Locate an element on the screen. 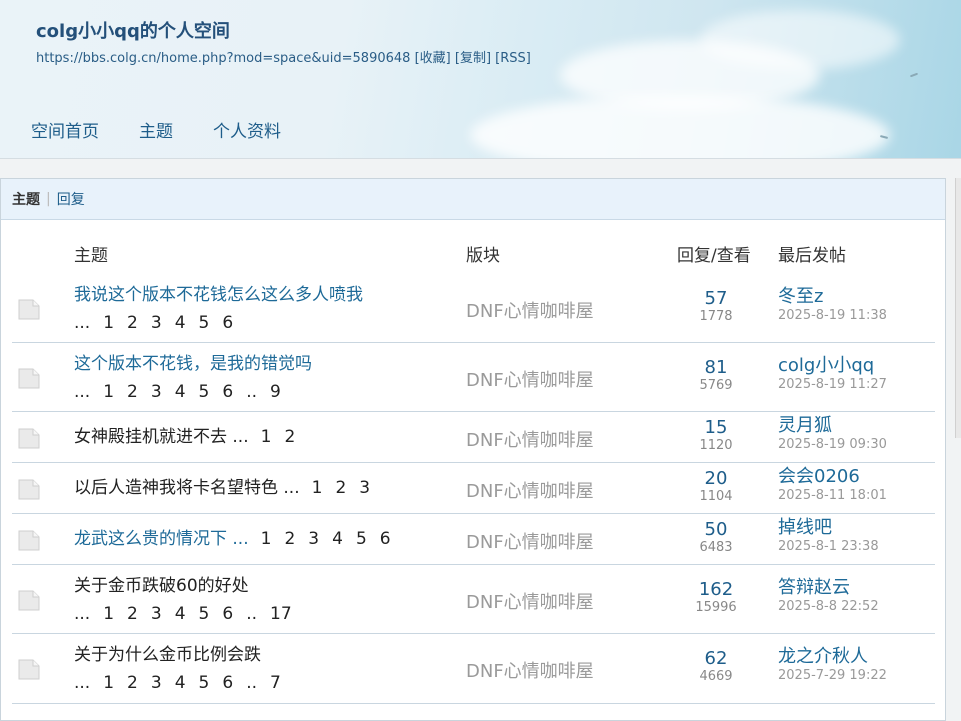 Image resolution: width=961 pixels, height=721 pixels. space-nav: 空间首页 主题 个人资料 is located at coordinates (176, 129).